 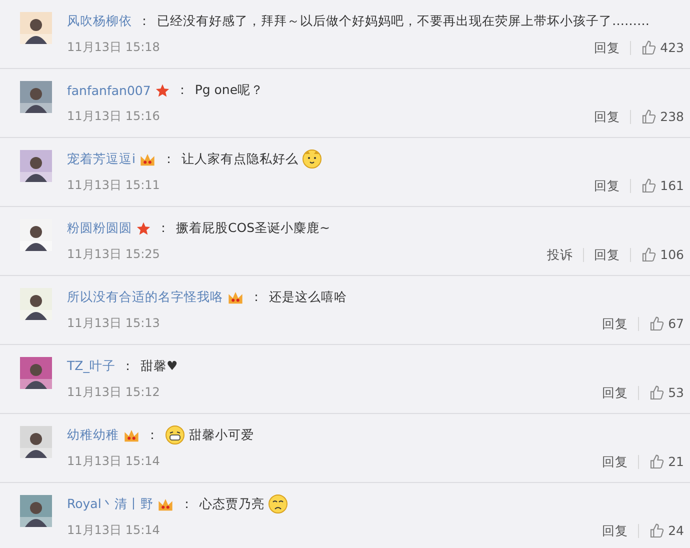 What do you see at coordinates (221, 435) in the screenshot?
I see `comment-text: 甜馨小可爱` at bounding box center [221, 435].